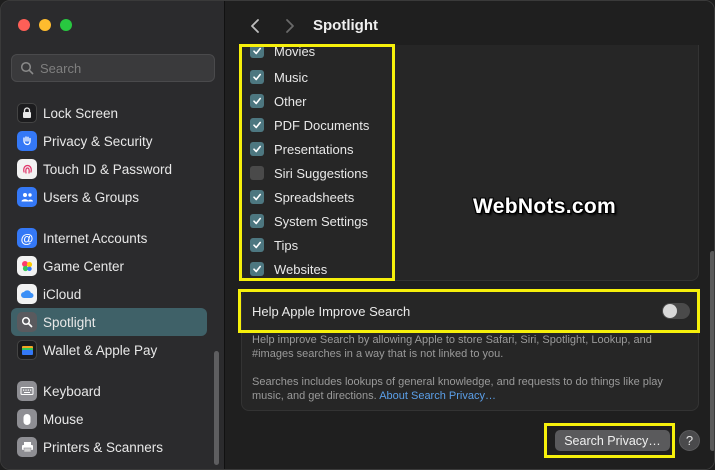  What do you see at coordinates (291, 77) in the screenshot?
I see `category-label: Music` at bounding box center [291, 77].